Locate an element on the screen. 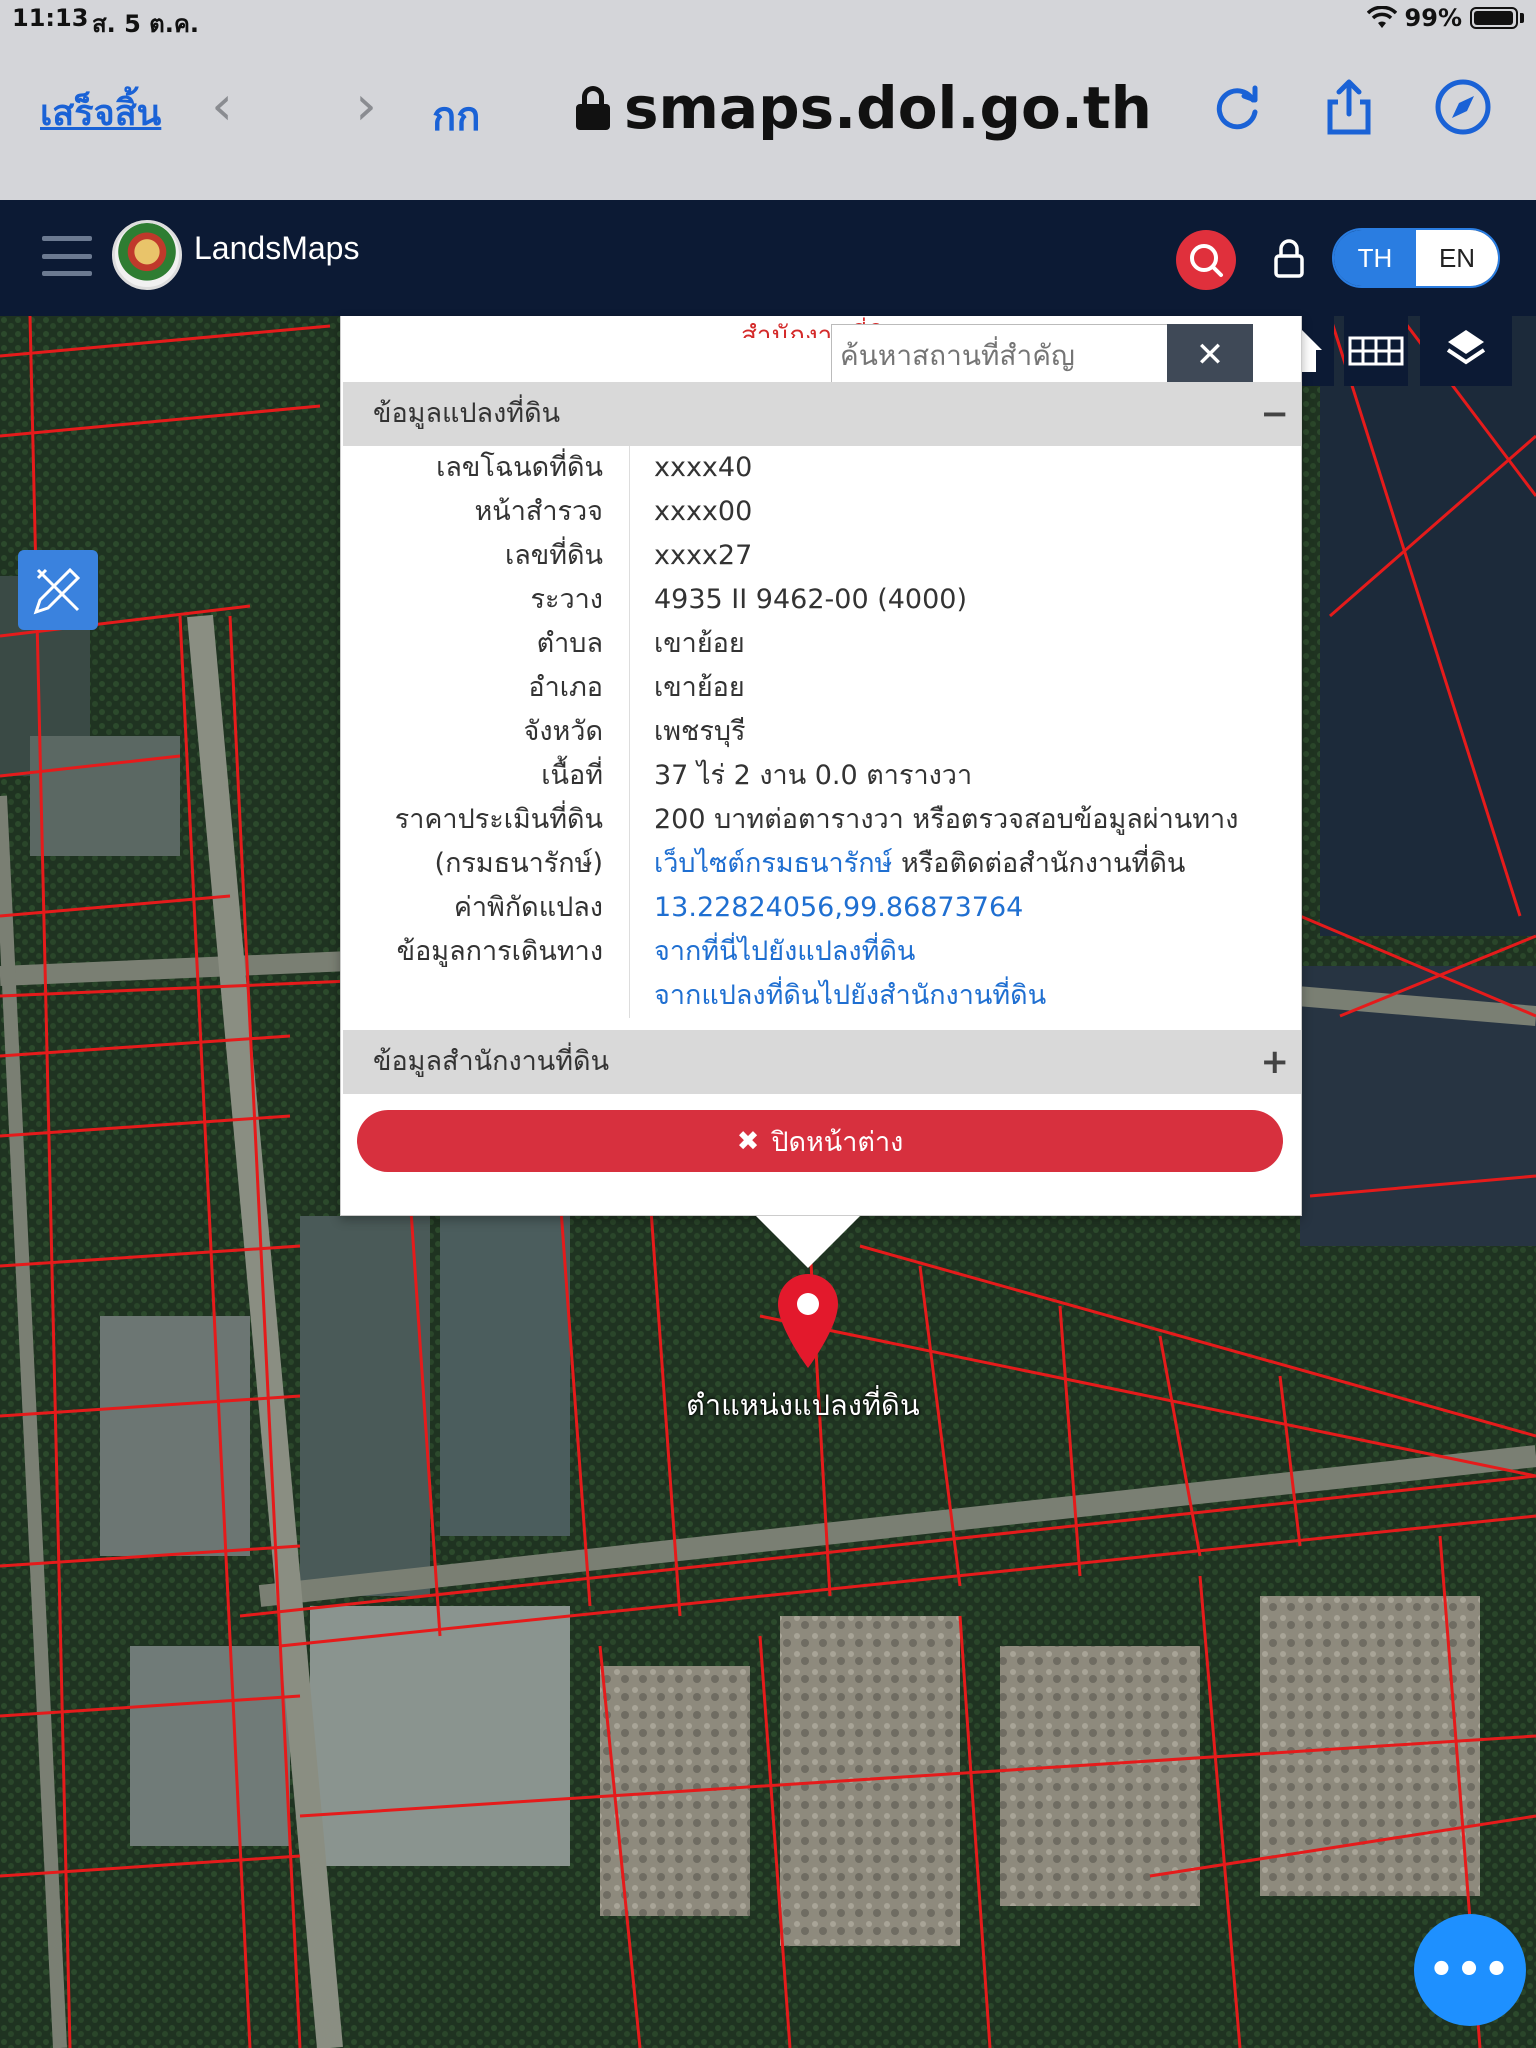  row-coordinates: ค่าพิกัดแปลง 13.22824056,99.86873764 is located at coordinates (822, 908).